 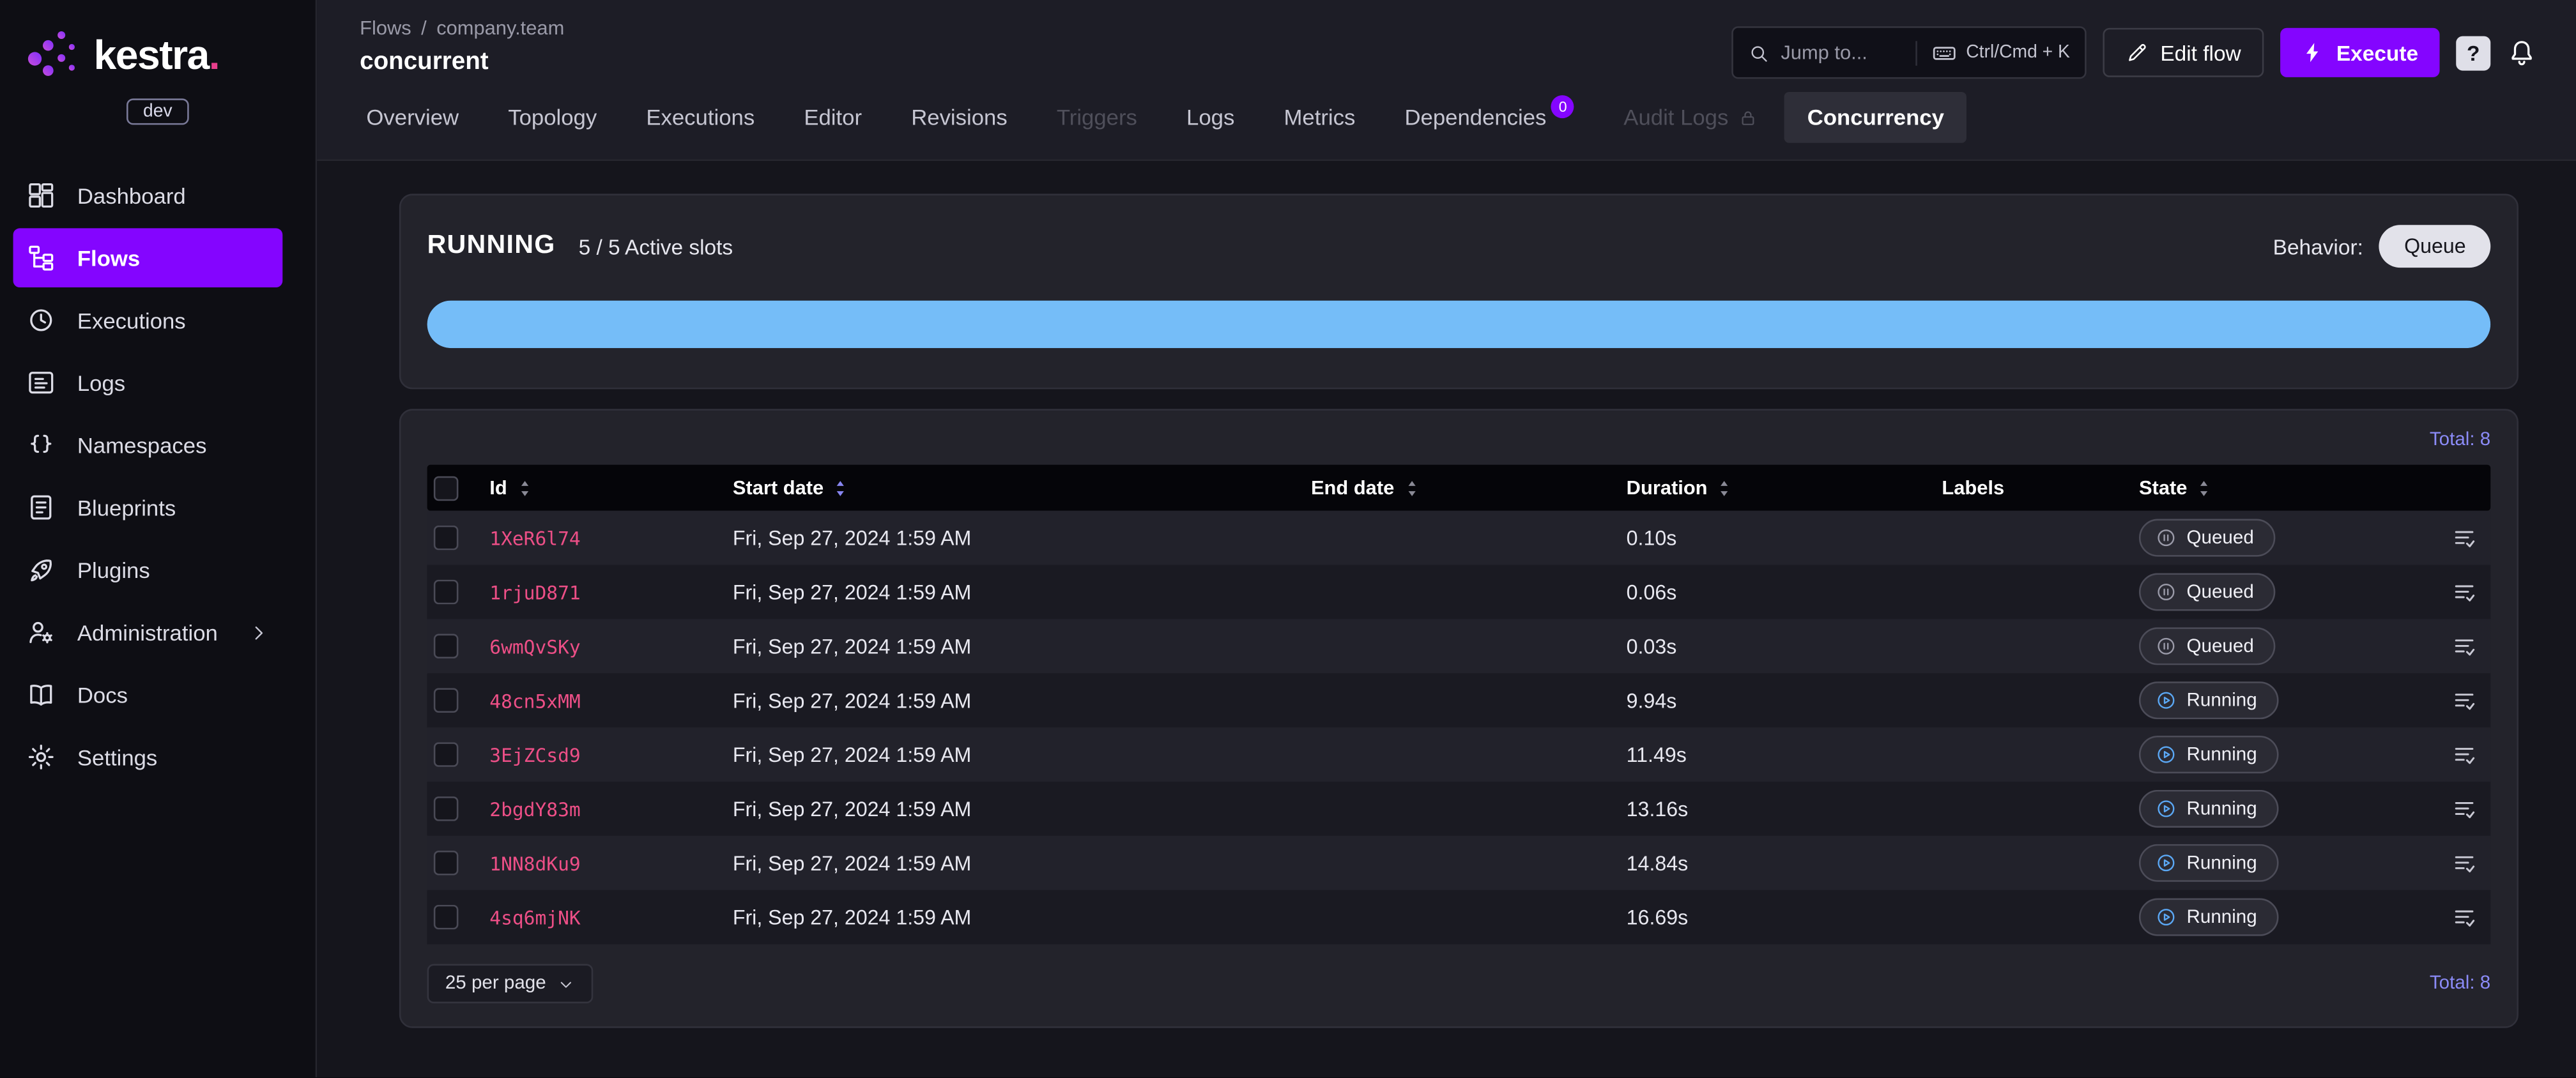 What do you see at coordinates (102, 694) in the screenshot?
I see `sidebar-item-label: Docs` at bounding box center [102, 694].